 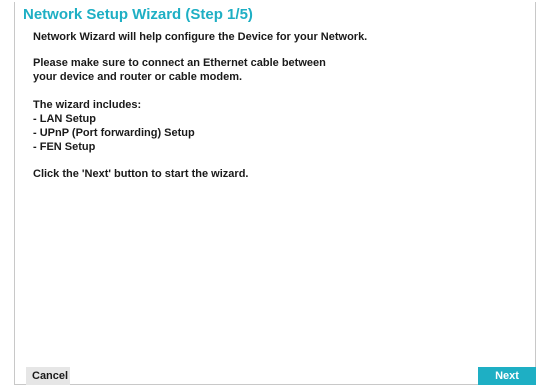 What do you see at coordinates (64, 119) in the screenshot?
I see `list-item-lan-setup: - LAN Setup` at bounding box center [64, 119].